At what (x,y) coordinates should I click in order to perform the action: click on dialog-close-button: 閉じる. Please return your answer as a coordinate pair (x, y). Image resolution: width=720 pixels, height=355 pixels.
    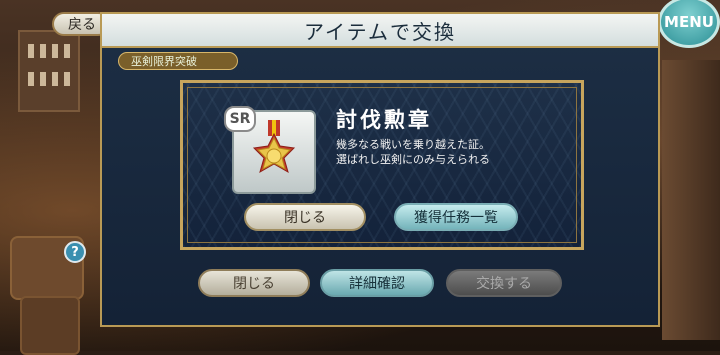
    Looking at the image, I should click on (254, 283).